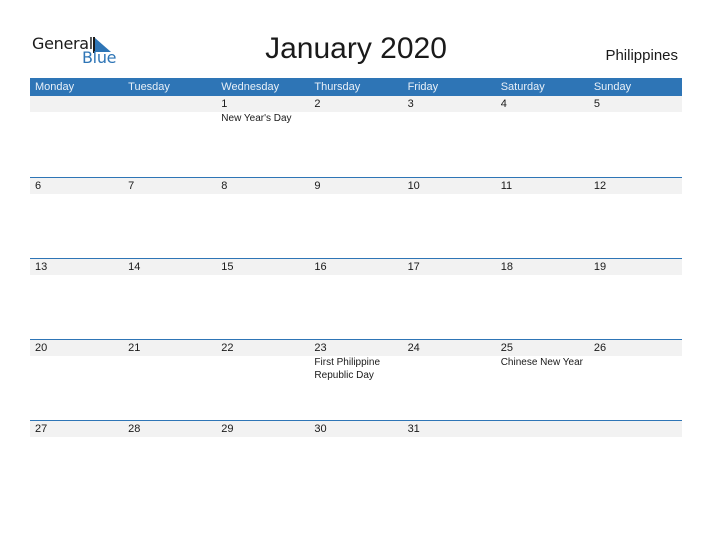 This screenshot has width=712, height=550. What do you see at coordinates (224, 186) in the screenshot?
I see `day-number: 8` at bounding box center [224, 186].